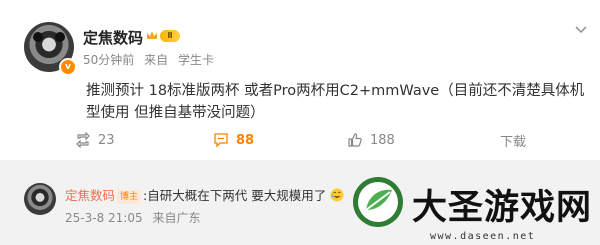  What do you see at coordinates (129, 197) in the screenshot?
I see `blogger-tag: 博主` at bounding box center [129, 197].